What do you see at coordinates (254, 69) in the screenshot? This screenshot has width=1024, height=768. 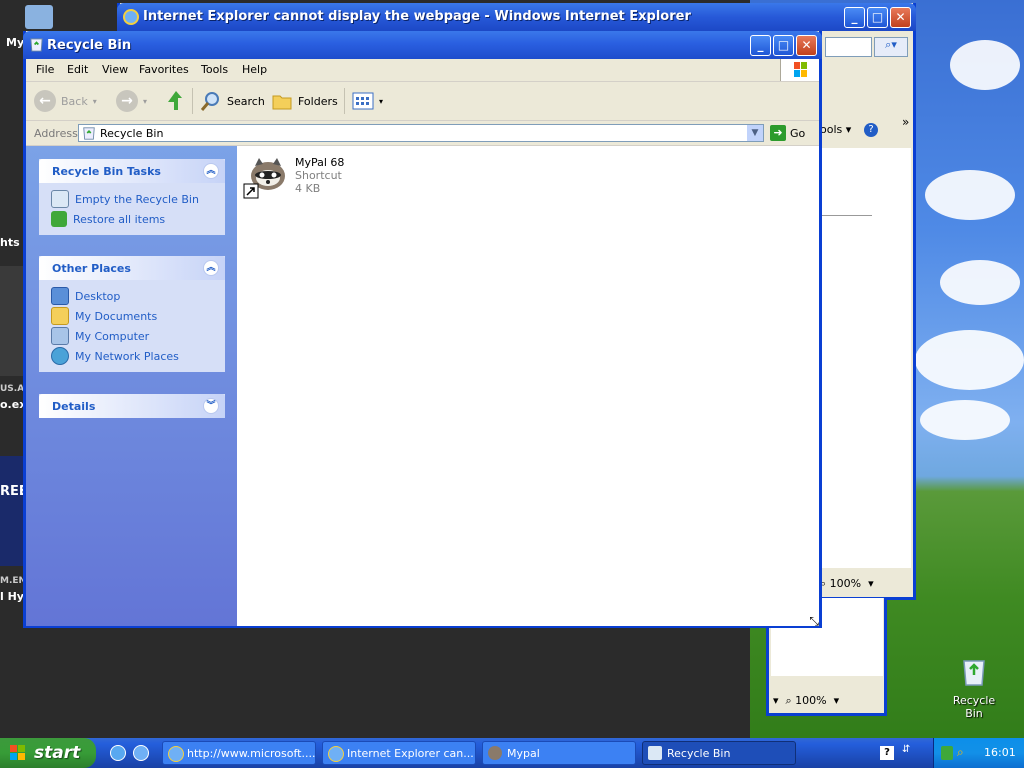 I see `menu-help: Help` at bounding box center [254, 69].